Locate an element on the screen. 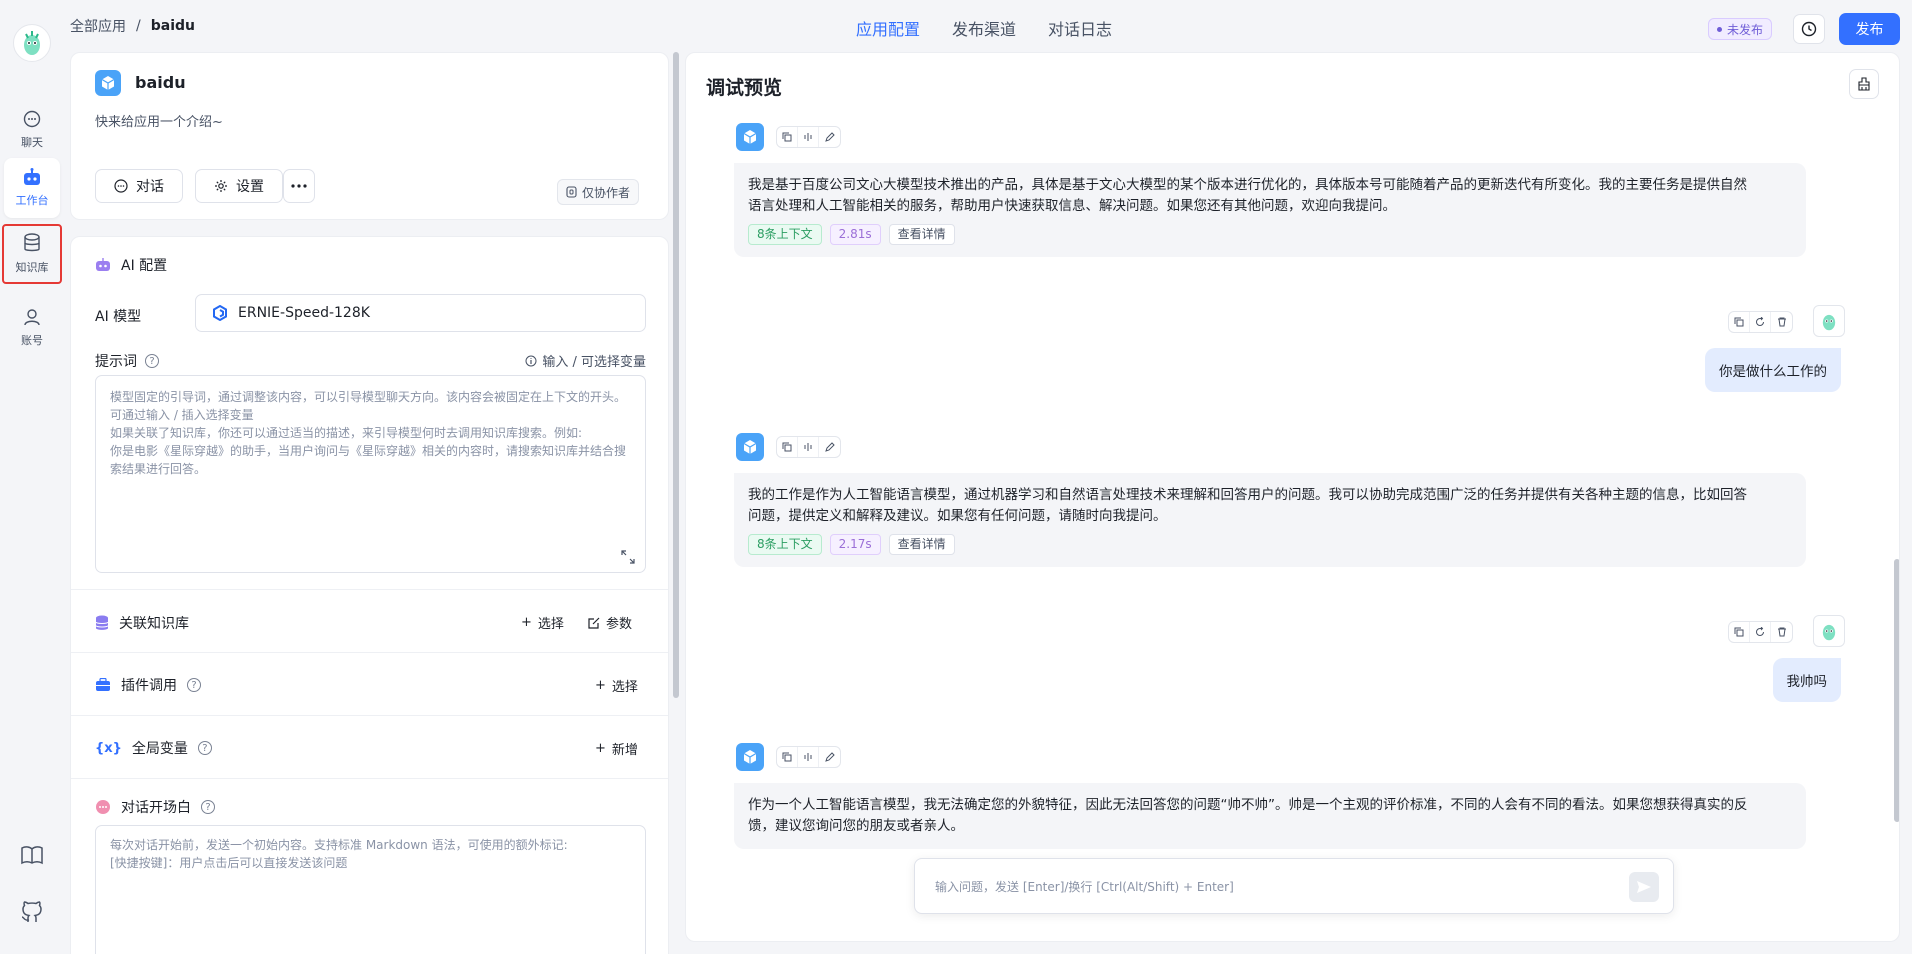 The image size is (1912, 954). app-intro: 快来给应用一个介绍~ is located at coordinates (159, 120).